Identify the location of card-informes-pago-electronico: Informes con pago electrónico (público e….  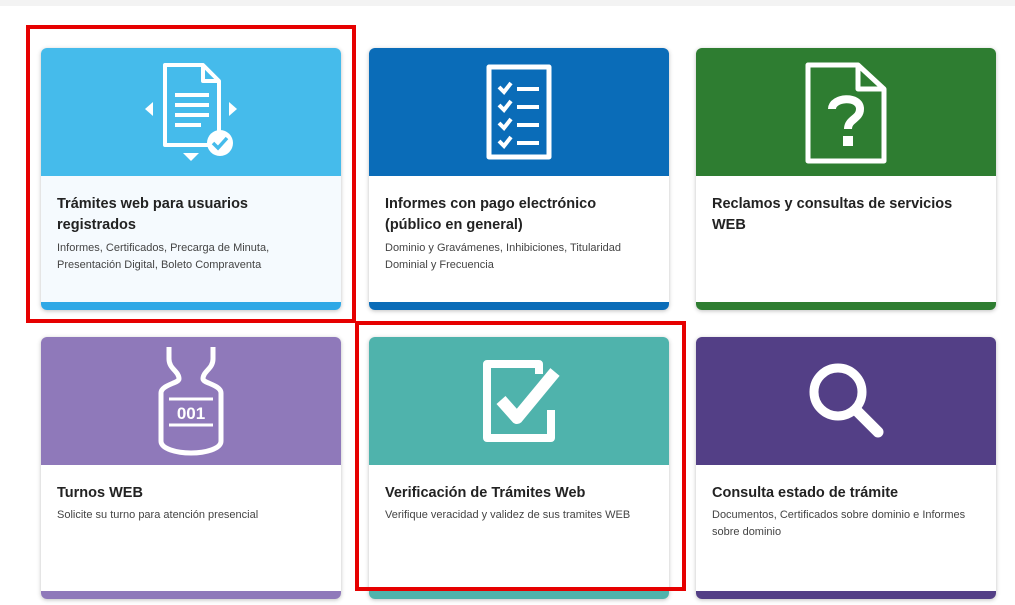
(519, 179).